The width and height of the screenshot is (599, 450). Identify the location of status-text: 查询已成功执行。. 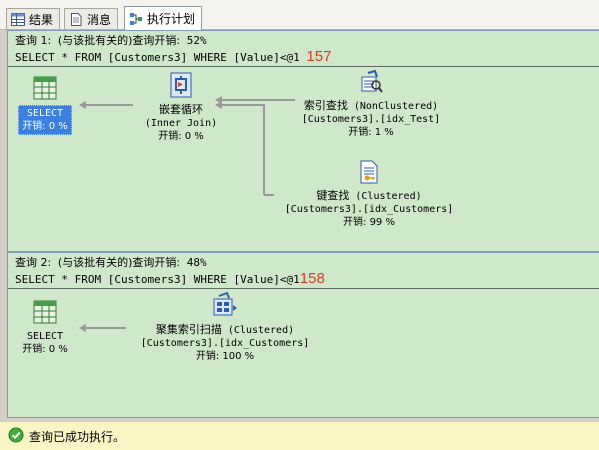
(77, 436).